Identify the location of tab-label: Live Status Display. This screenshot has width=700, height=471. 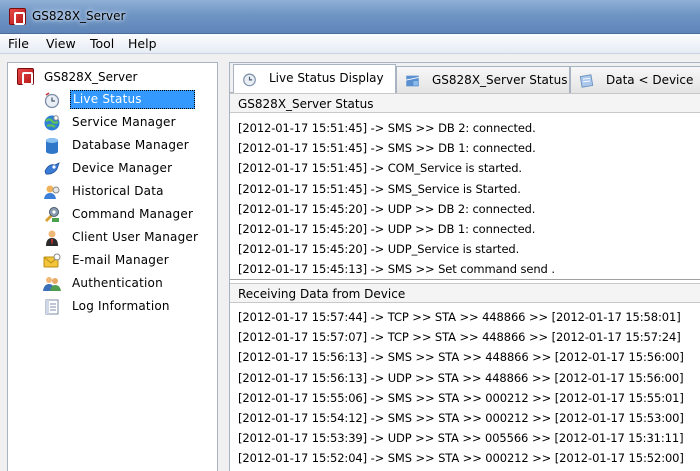
(326, 78).